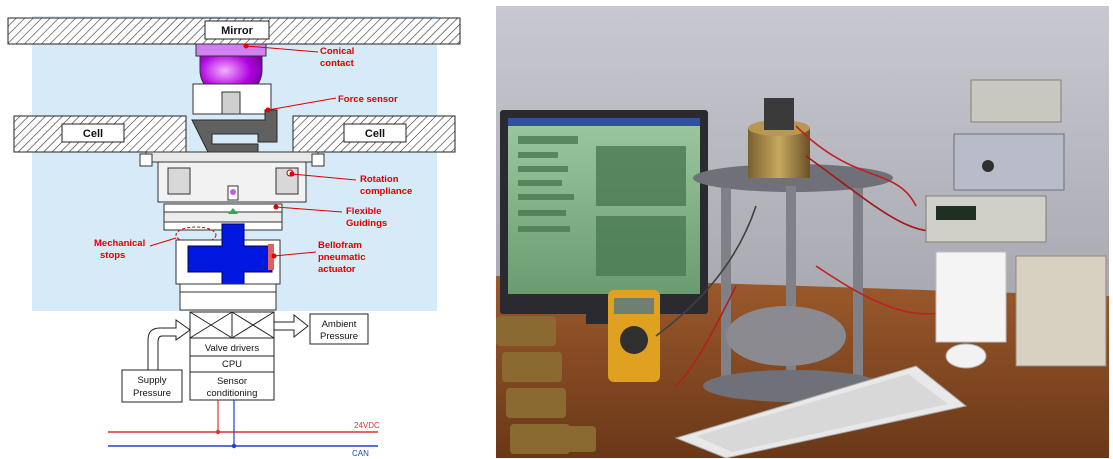 This screenshot has height=459, width=1113. What do you see at coordinates (339, 324) in the screenshot?
I see `ambient-label: Ambient` at bounding box center [339, 324].